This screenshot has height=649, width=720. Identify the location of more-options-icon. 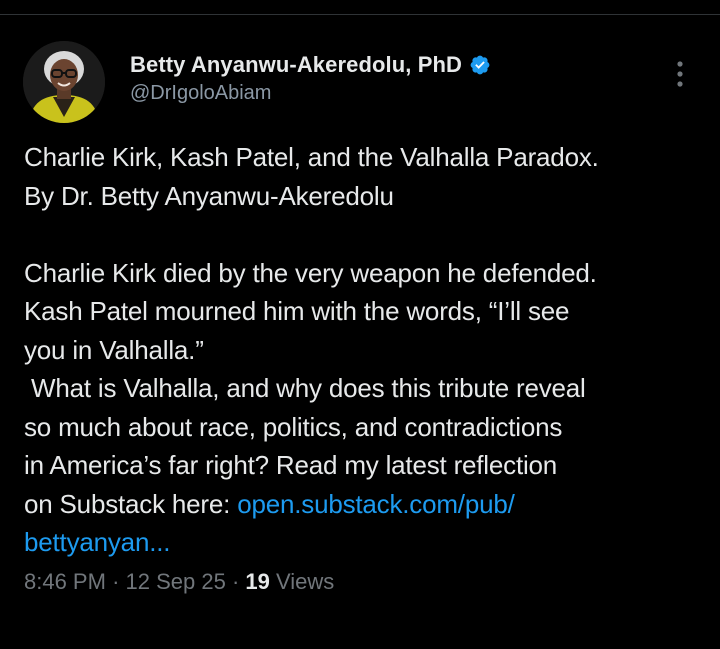
(680, 75).